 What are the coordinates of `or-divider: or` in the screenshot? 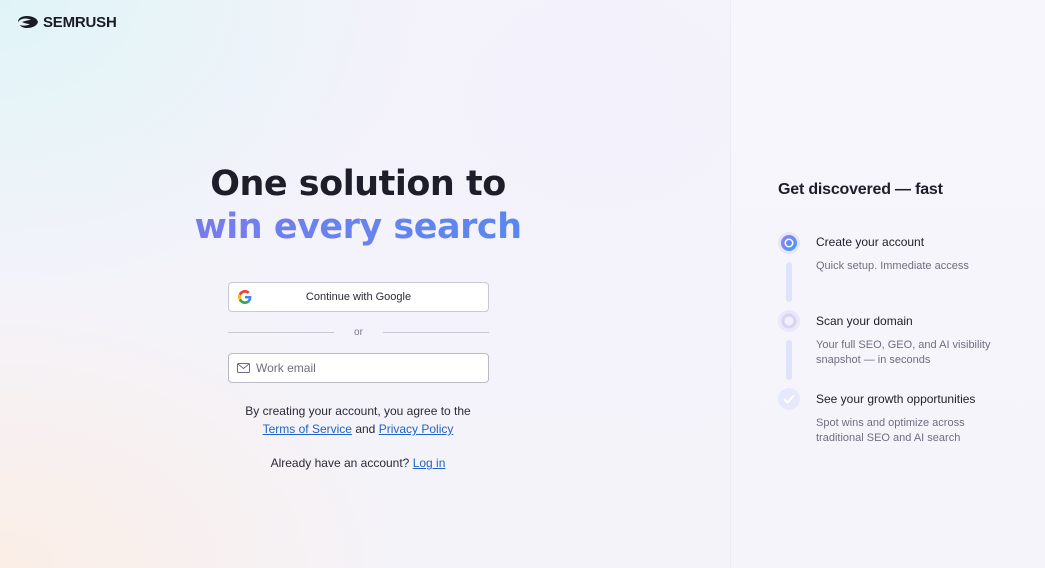 It's located at (358, 332).